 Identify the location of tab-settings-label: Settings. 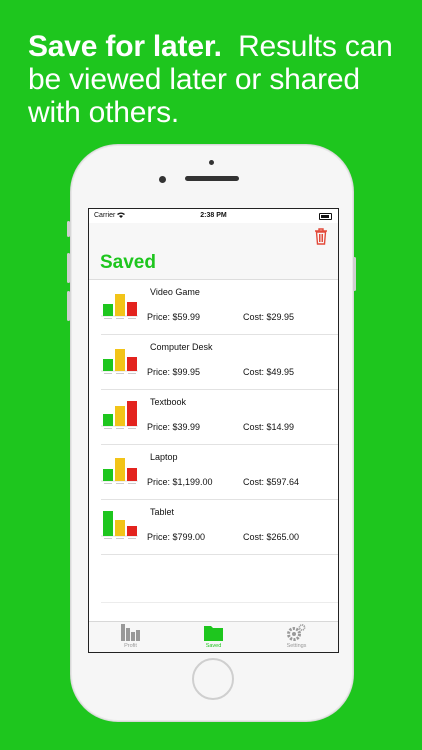
(296, 646).